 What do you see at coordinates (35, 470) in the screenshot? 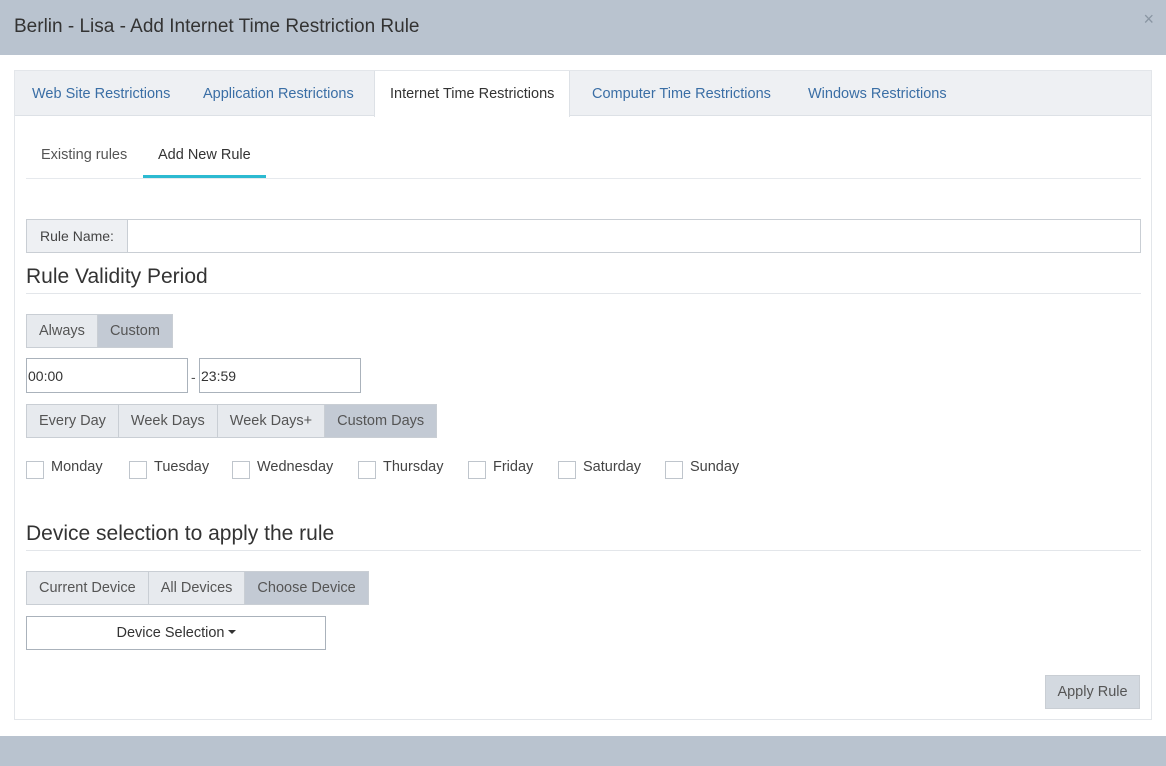
I see `monday-checkbox` at bounding box center [35, 470].